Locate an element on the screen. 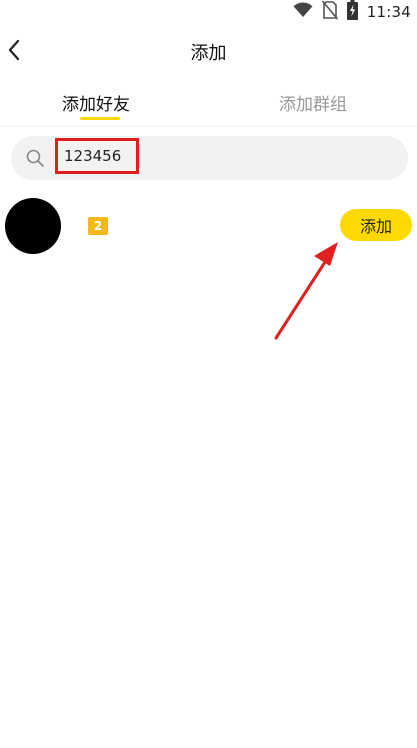 This screenshot has width=417, height=748. active-tab-indicator is located at coordinates (100, 118).